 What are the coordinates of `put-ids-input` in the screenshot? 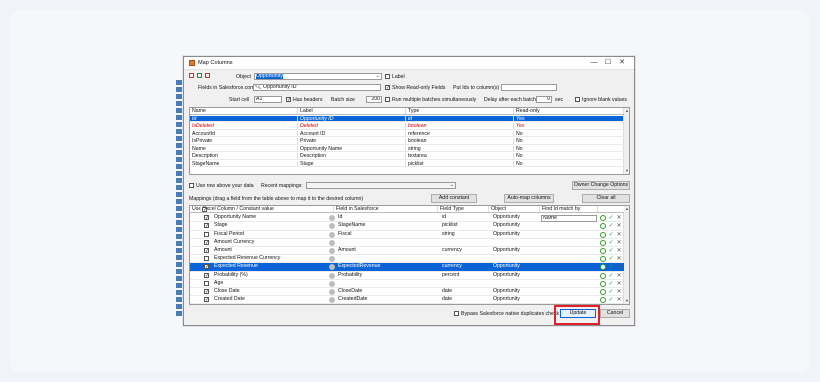 It's located at (529, 87).